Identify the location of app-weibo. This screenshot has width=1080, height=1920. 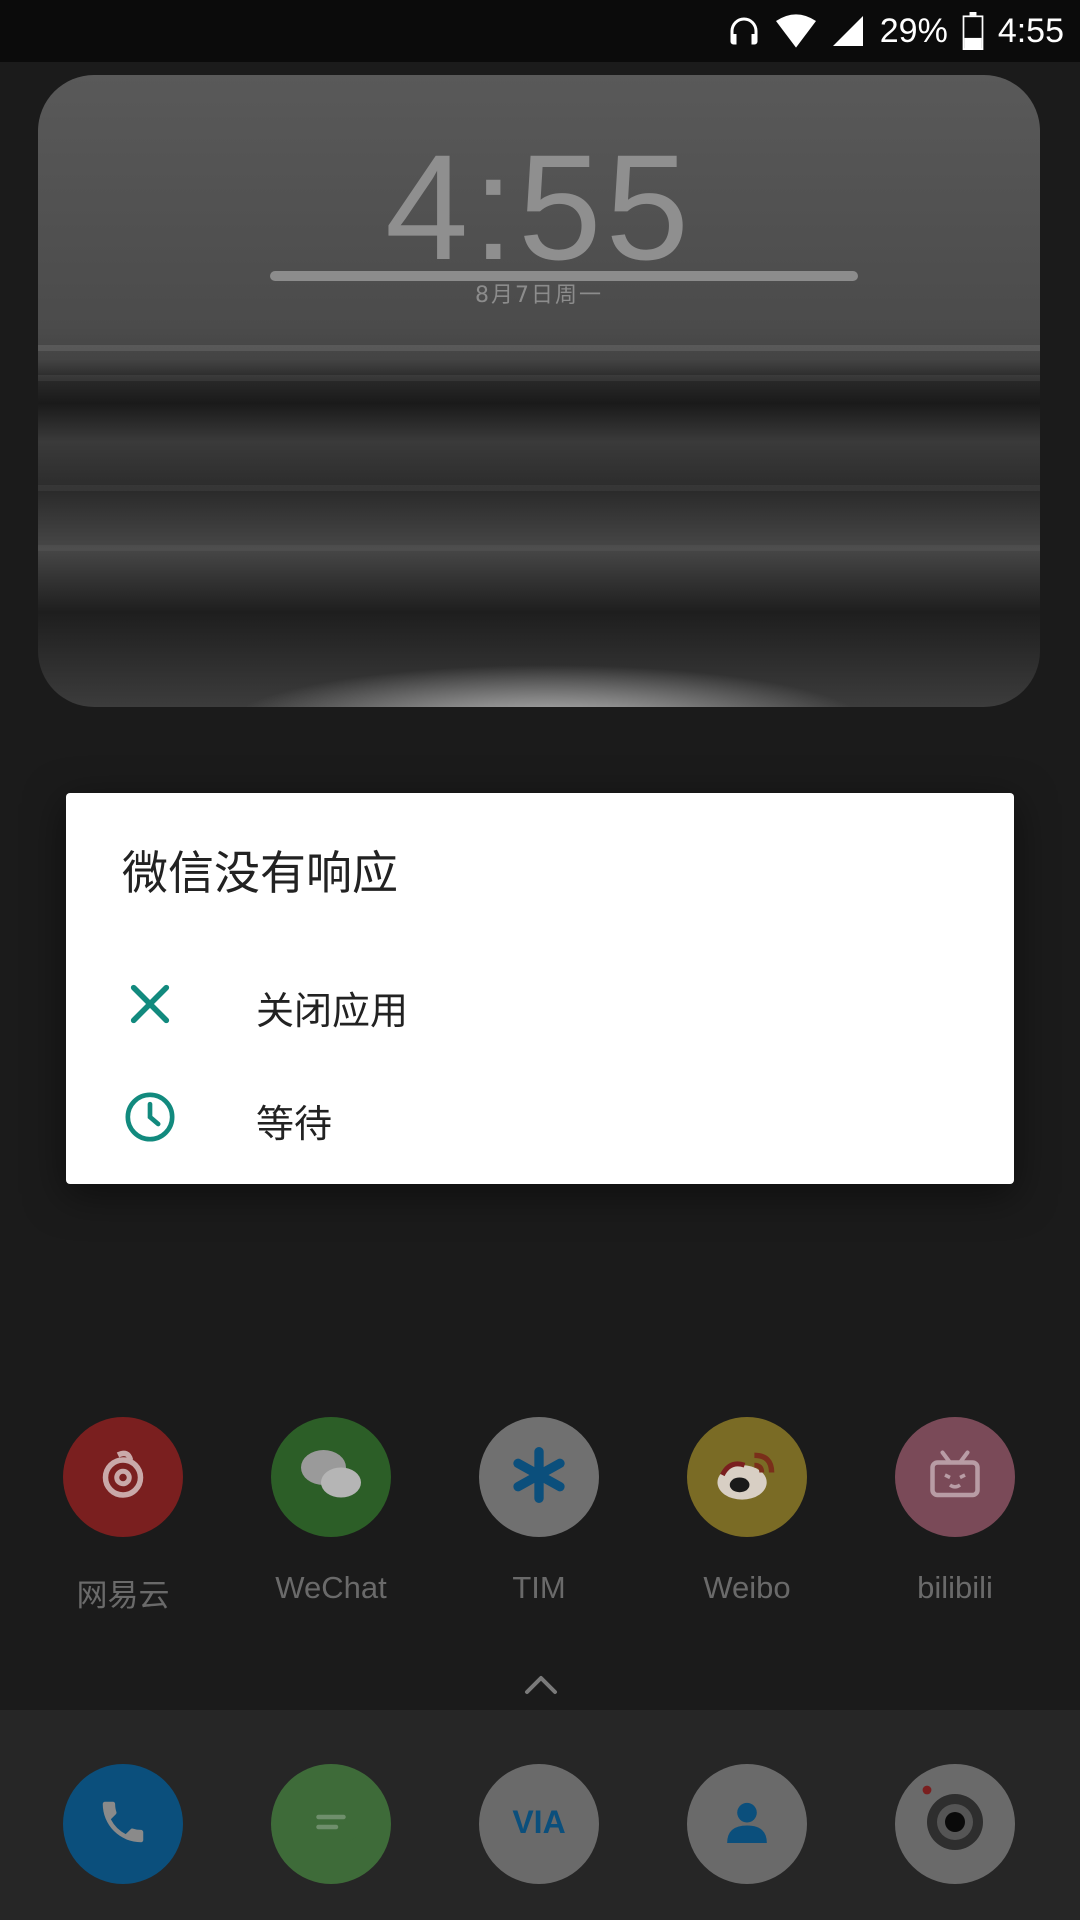
(747, 1477).